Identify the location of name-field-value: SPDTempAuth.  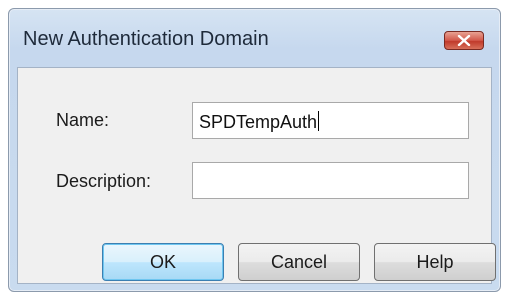
(258, 122).